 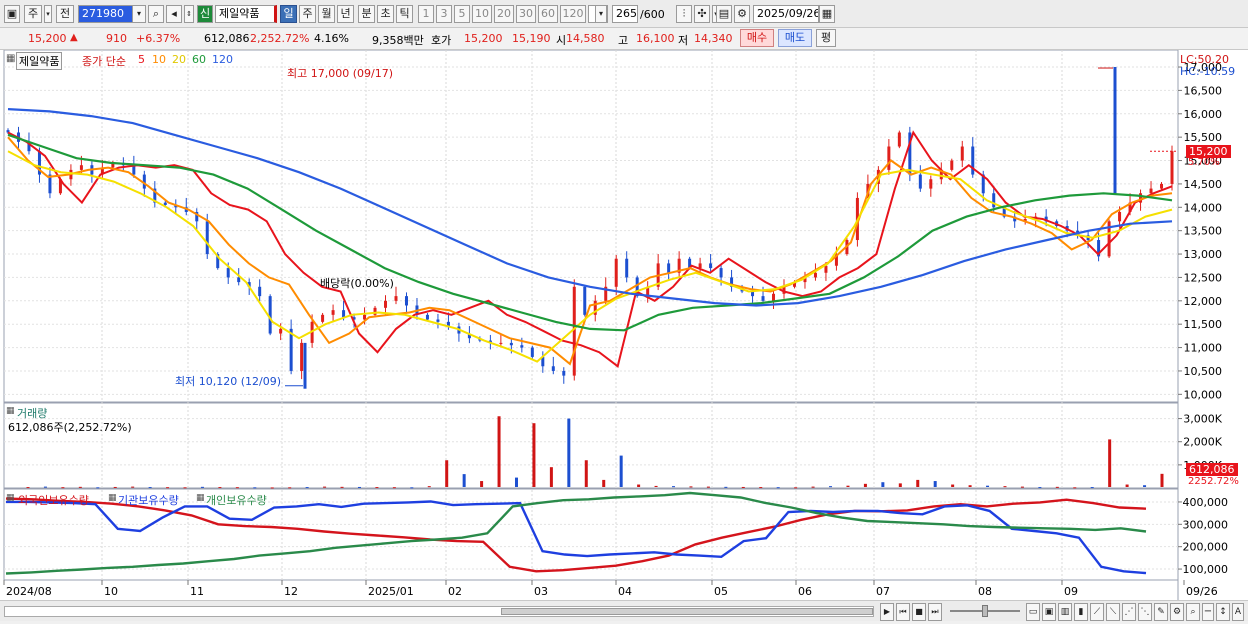 I want to click on zoom-out-icon: −, so click(x=1208, y=612).